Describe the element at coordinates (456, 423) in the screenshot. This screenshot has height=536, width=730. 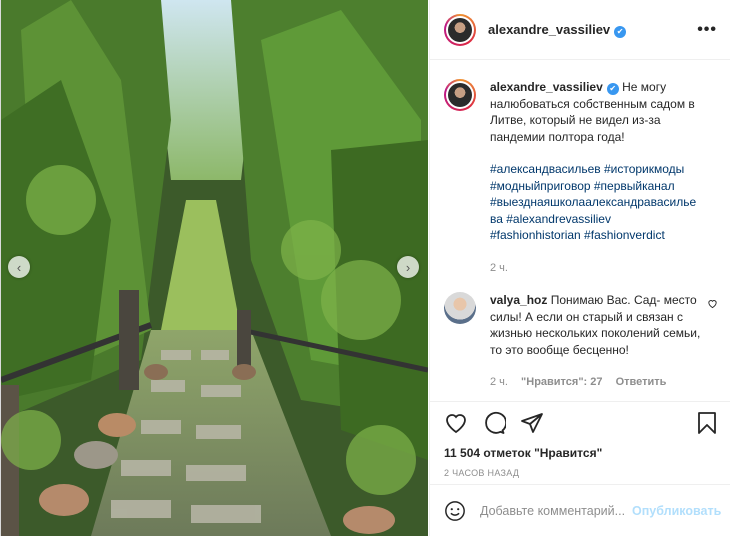
I see `heart-icon` at that location.